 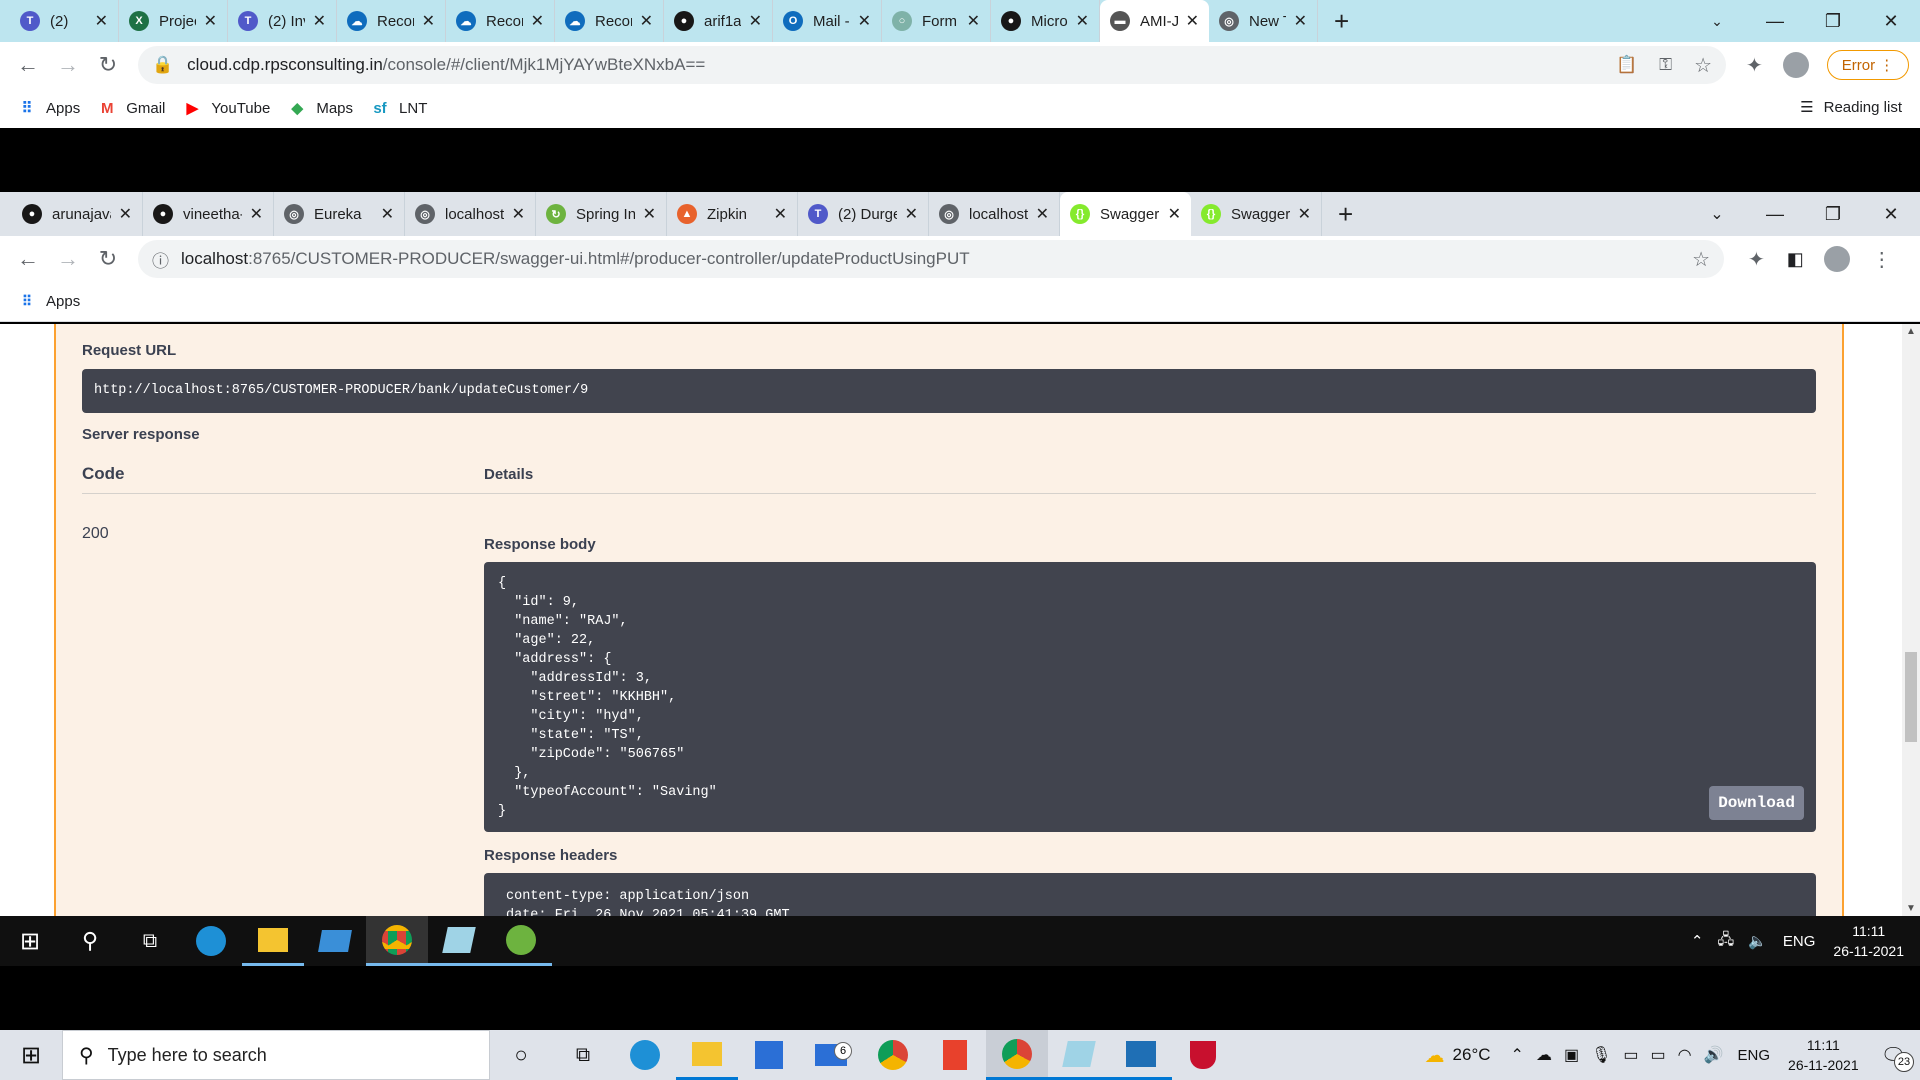 I want to click on scroll-thumb, so click(x=1911, y=697).